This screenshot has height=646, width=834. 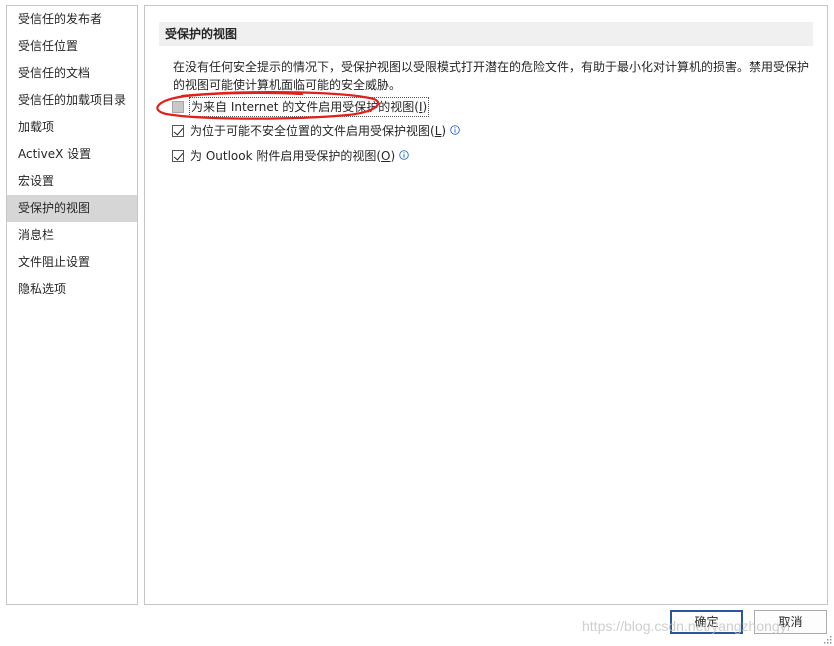 I want to click on sidebar-item-privacy-options: 隐私选项, so click(x=72, y=289).